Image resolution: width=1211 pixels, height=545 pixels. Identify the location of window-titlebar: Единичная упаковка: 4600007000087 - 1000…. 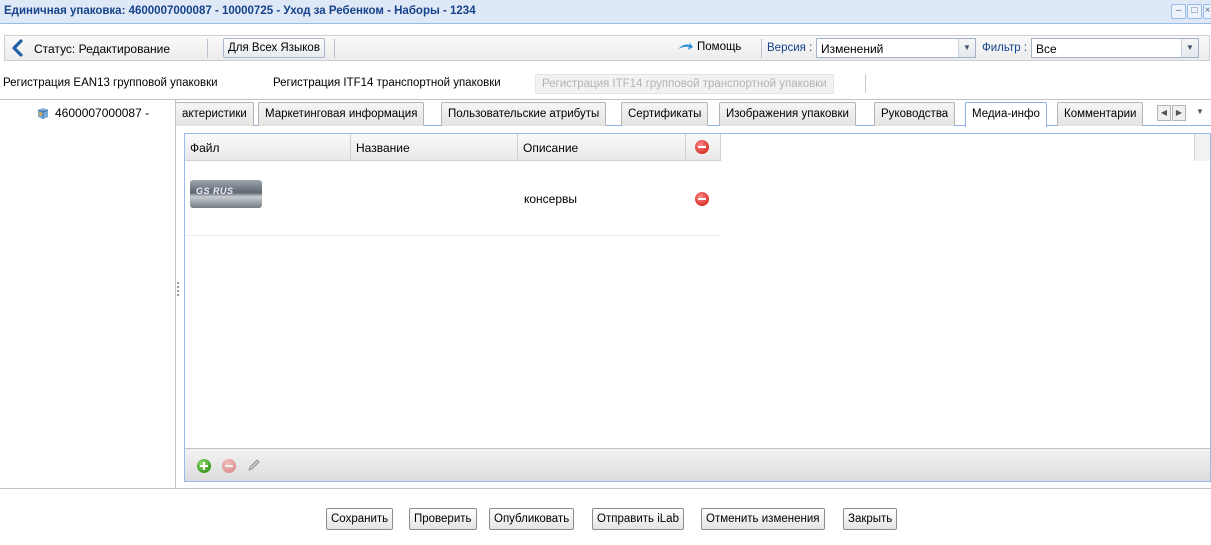
(605, 12).